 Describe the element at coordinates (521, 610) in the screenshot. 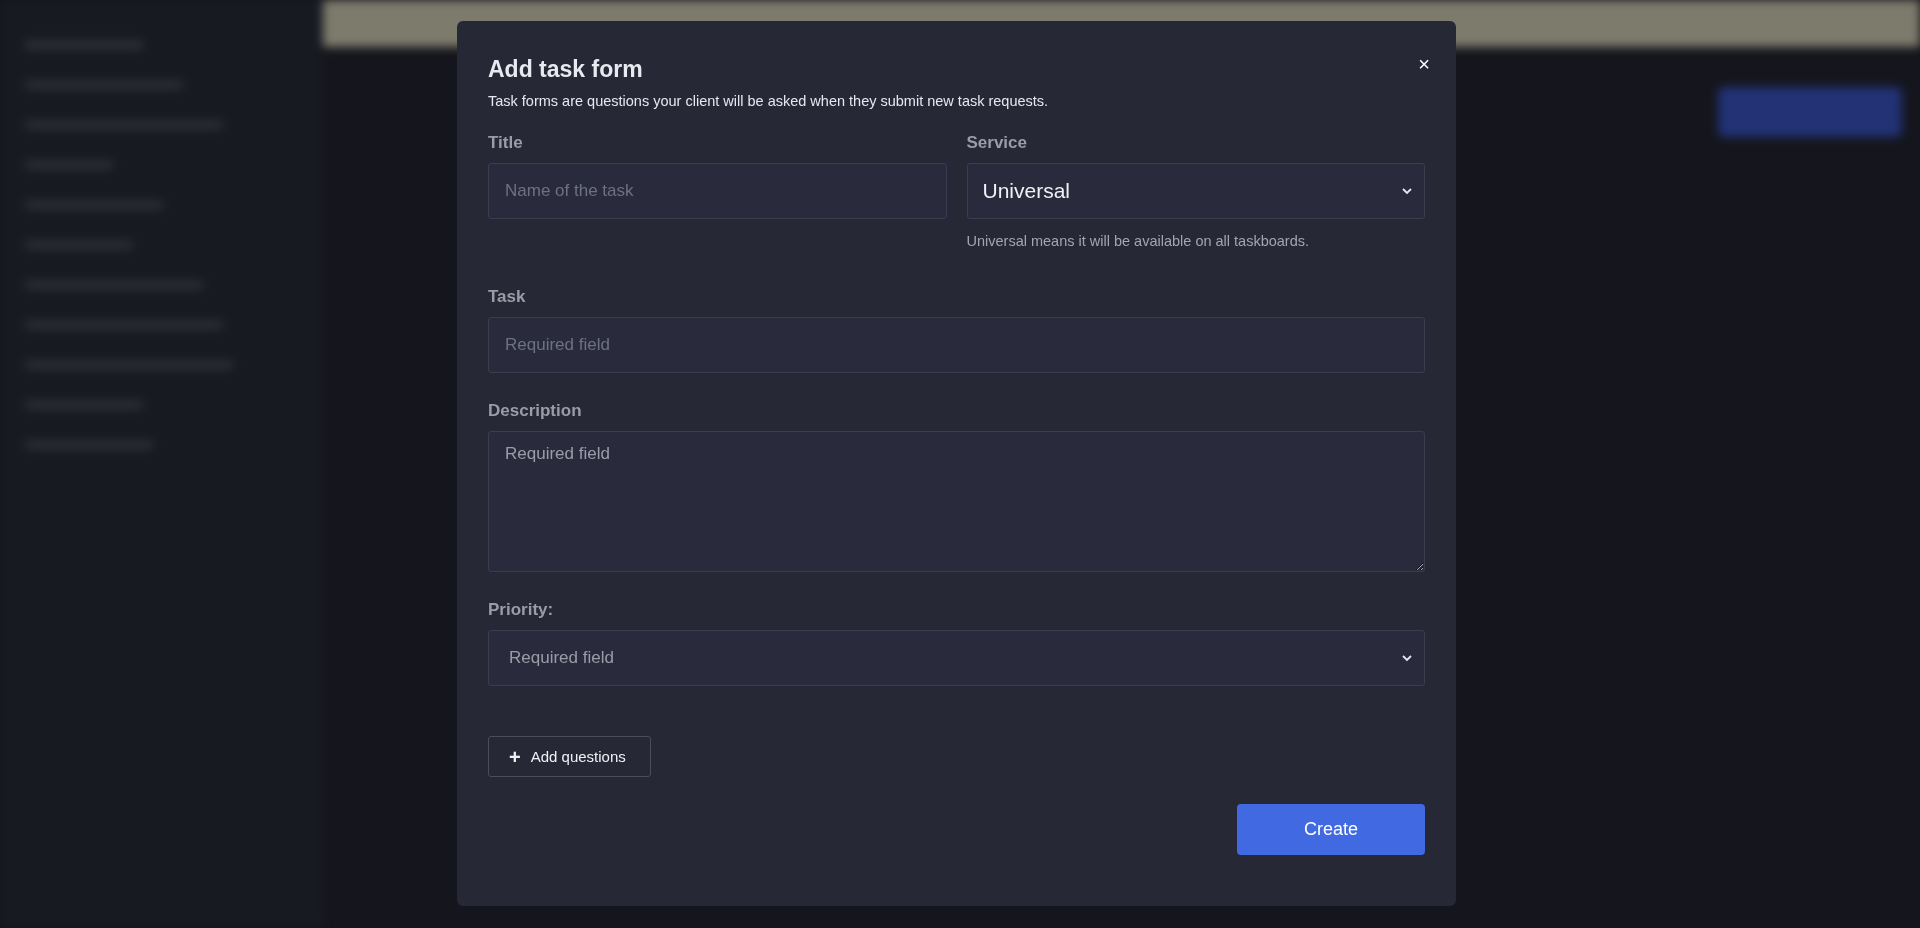

I see `field-label: Priority:` at that location.